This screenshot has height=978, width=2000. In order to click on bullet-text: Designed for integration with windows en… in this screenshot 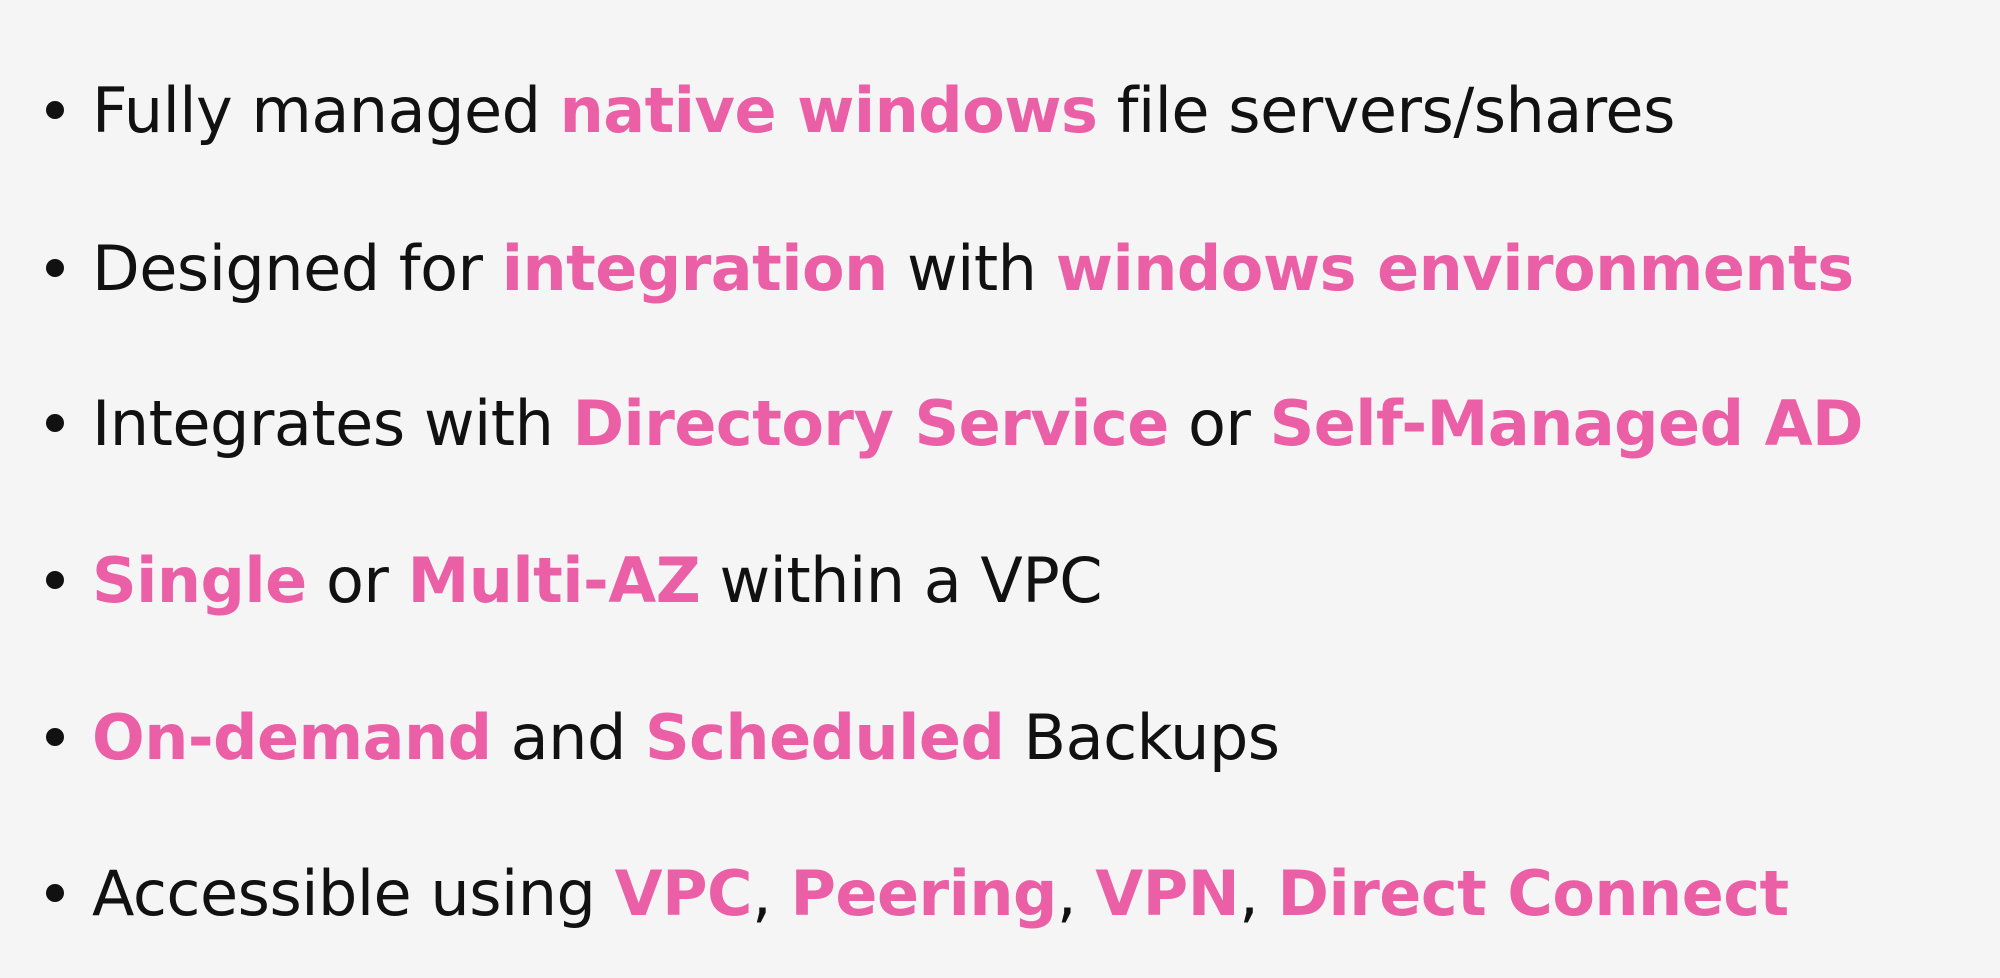, I will do `click(973, 268)`.